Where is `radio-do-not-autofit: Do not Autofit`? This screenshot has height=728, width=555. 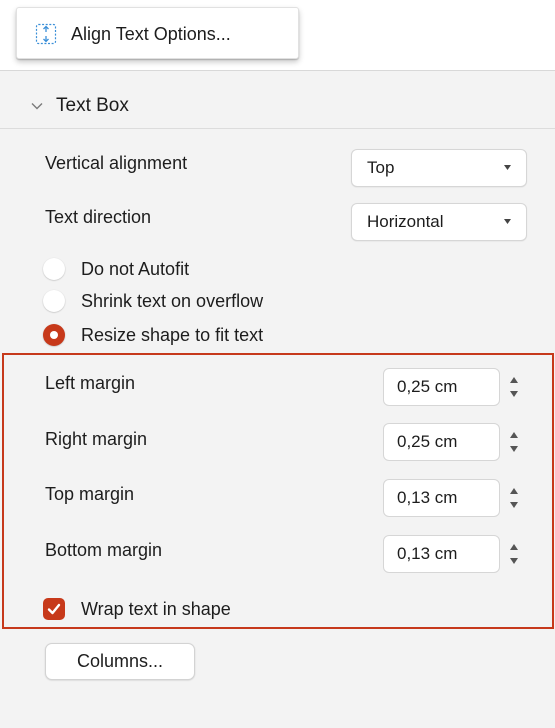
radio-do-not-autofit: Do not Autofit is located at coordinates (116, 269).